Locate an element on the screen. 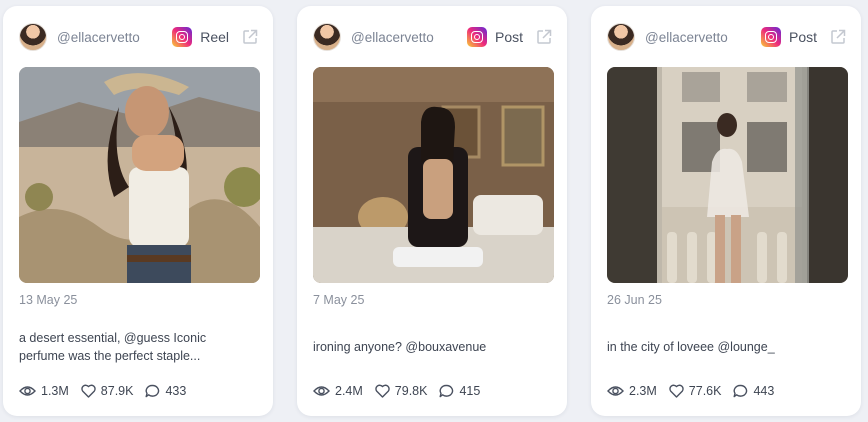 The width and height of the screenshot is (868, 422). likes-stat: 77.6K is located at coordinates (695, 391).